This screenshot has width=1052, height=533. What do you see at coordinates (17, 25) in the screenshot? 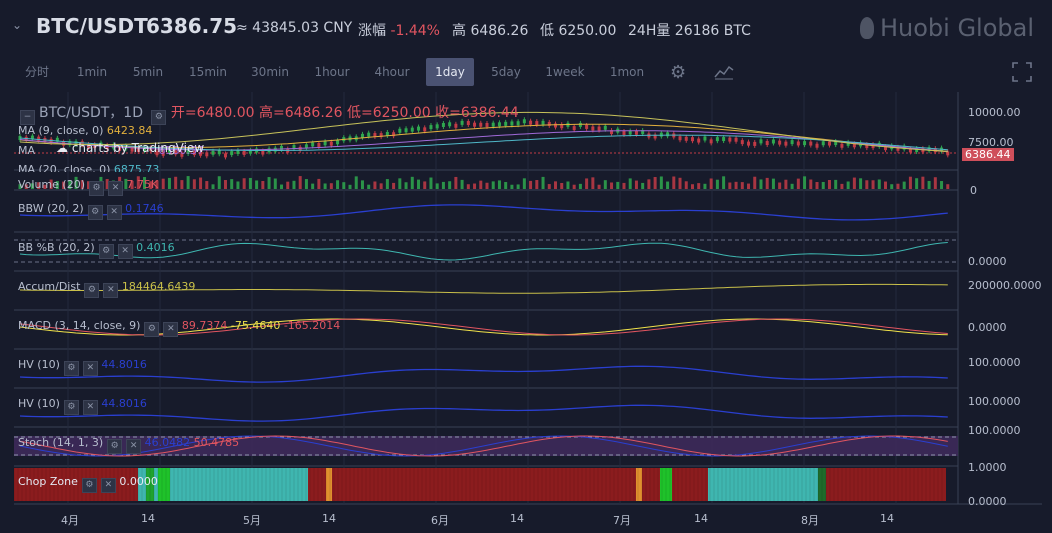
I see `chevron-down-icon: ⌄` at bounding box center [17, 25].